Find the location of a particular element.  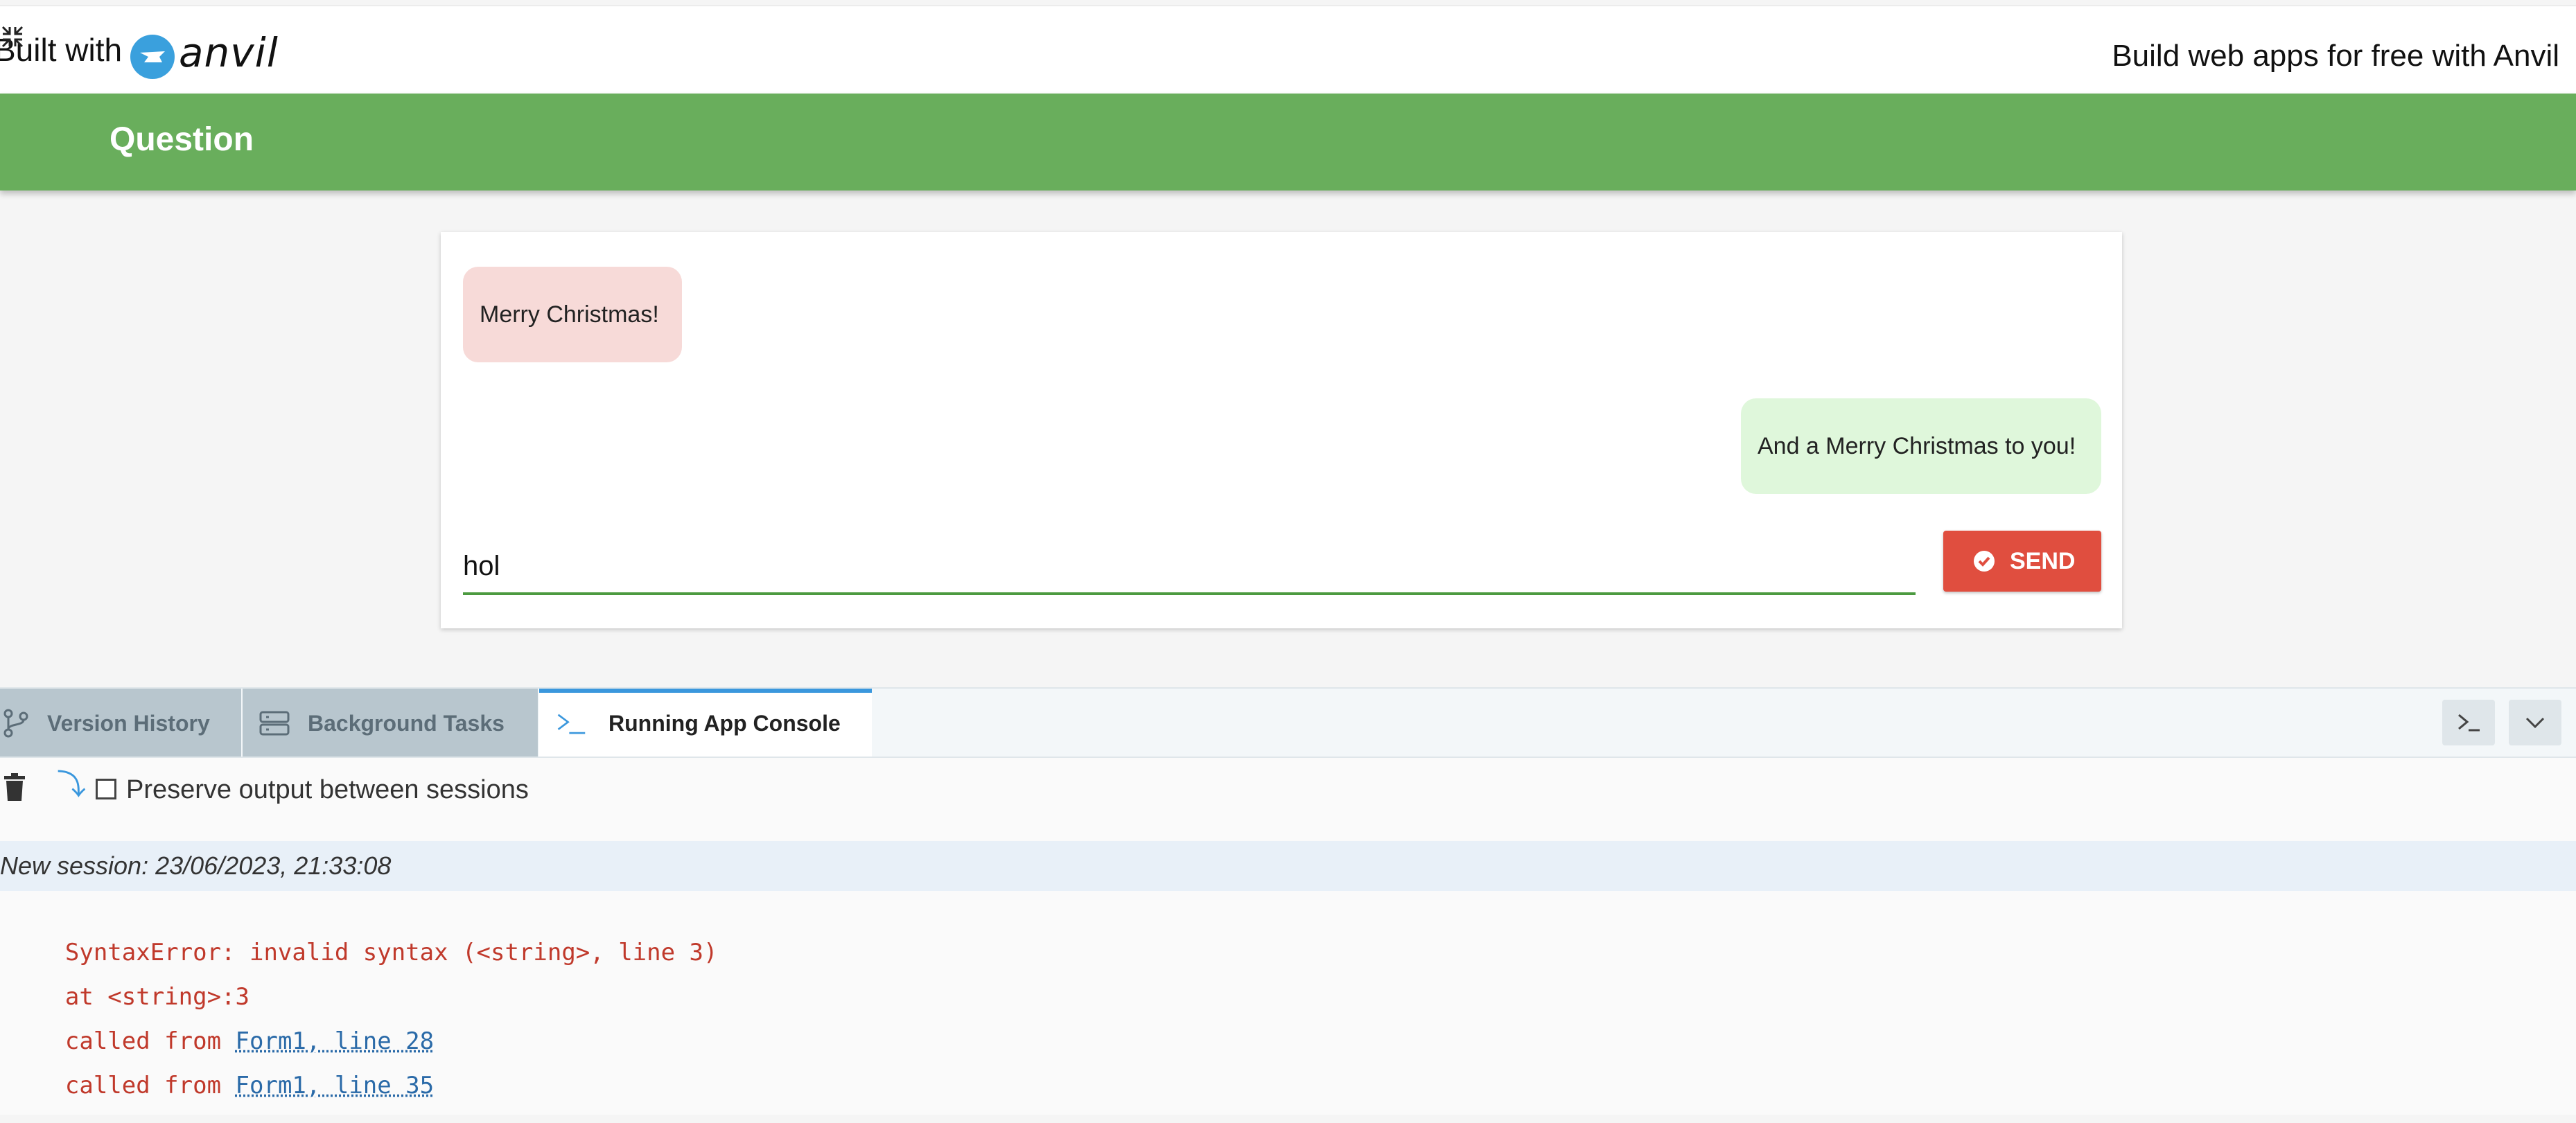

session-header: New session: 23/06/2023, 21:33:08 is located at coordinates (1288, 866).